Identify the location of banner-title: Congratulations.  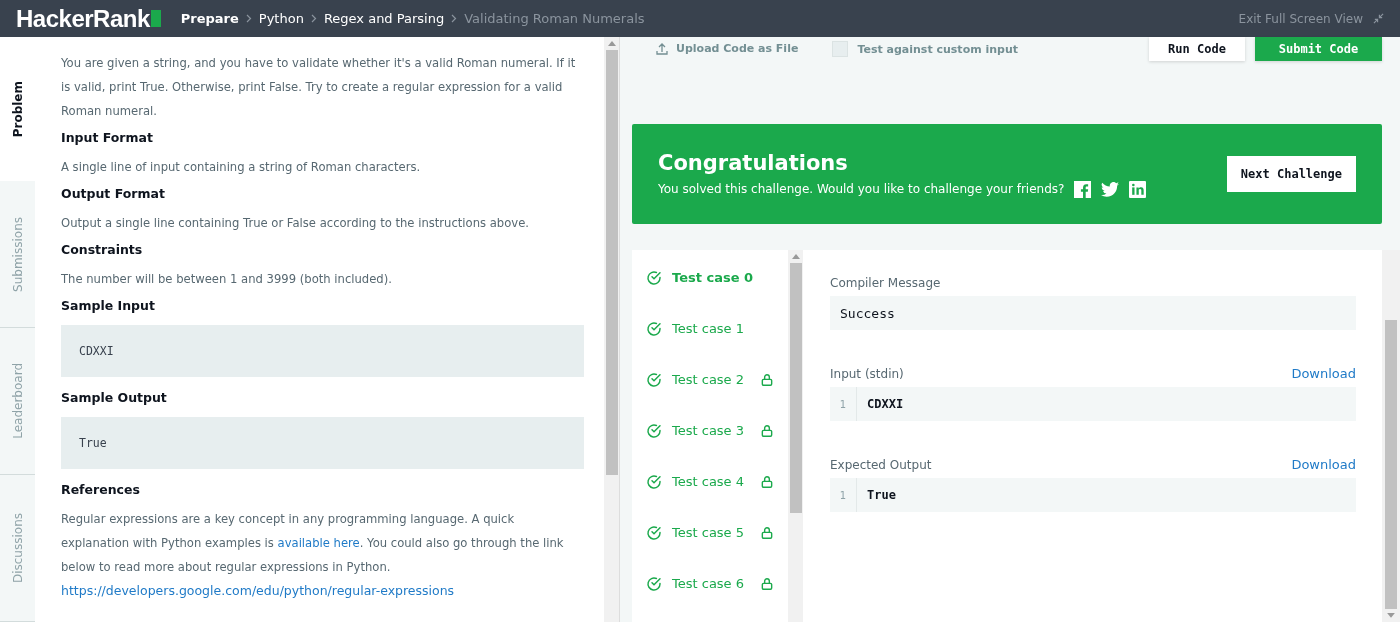
(753, 162).